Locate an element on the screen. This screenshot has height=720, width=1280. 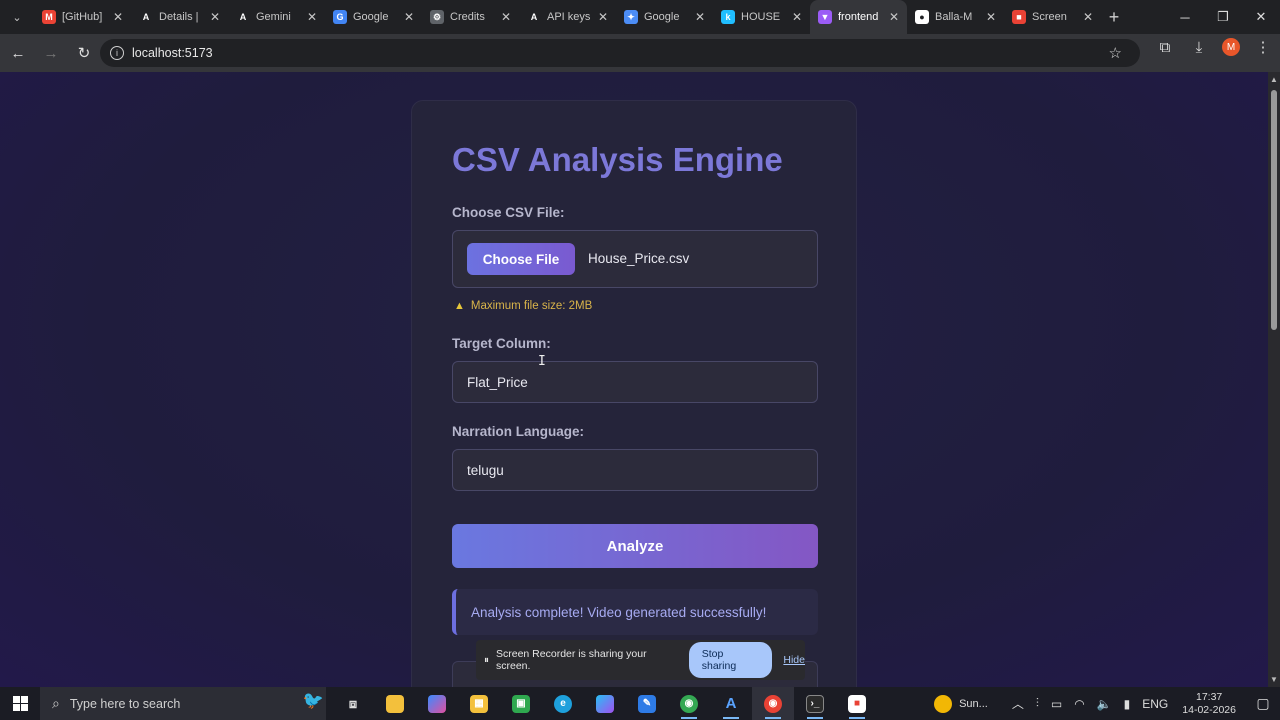
photos-icon: ▣ is located at coordinates (521, 703).